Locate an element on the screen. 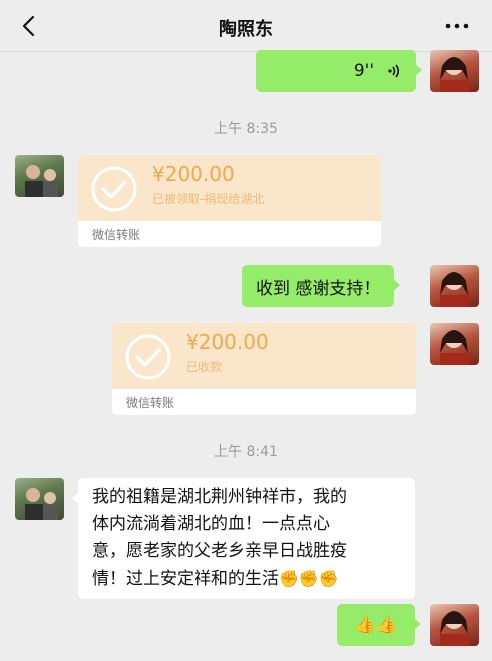 This screenshot has height=661, width=492. transfer-card-top: ¥200.00 已被领取-捐现给湖北 is located at coordinates (229, 188).